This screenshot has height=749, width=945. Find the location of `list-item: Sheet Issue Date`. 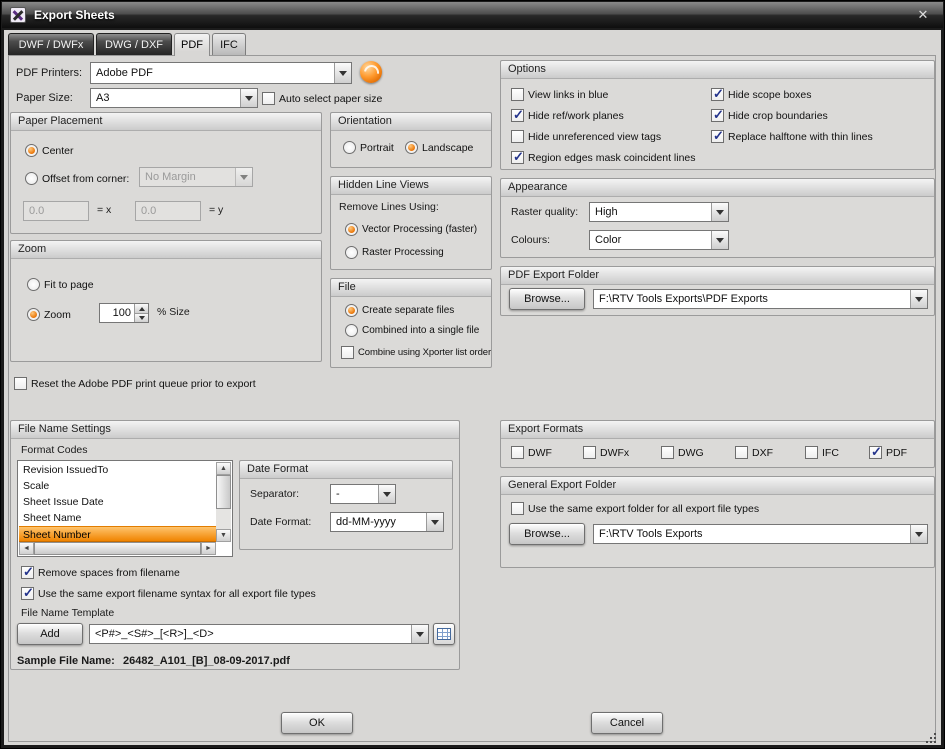

list-item: Sheet Issue Date is located at coordinates (117, 502).